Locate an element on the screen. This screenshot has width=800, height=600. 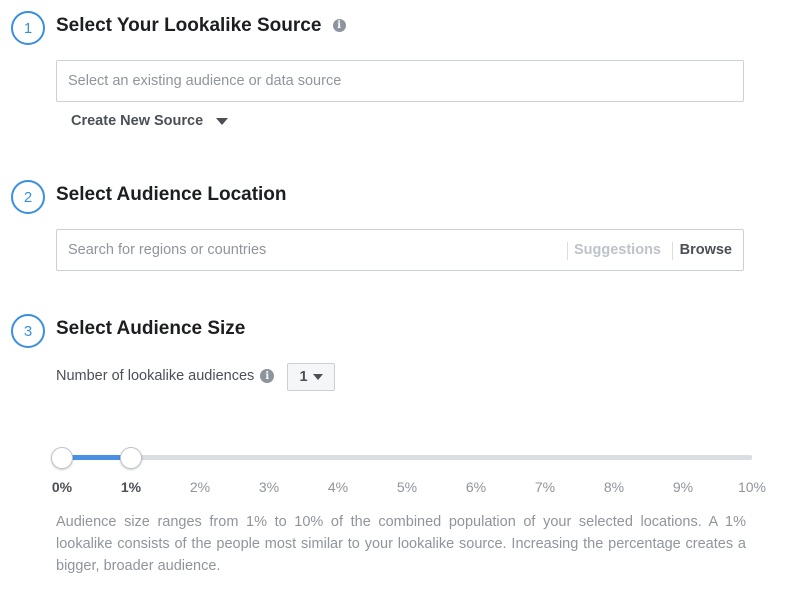
slider-tick-label: 2% is located at coordinates (200, 487).